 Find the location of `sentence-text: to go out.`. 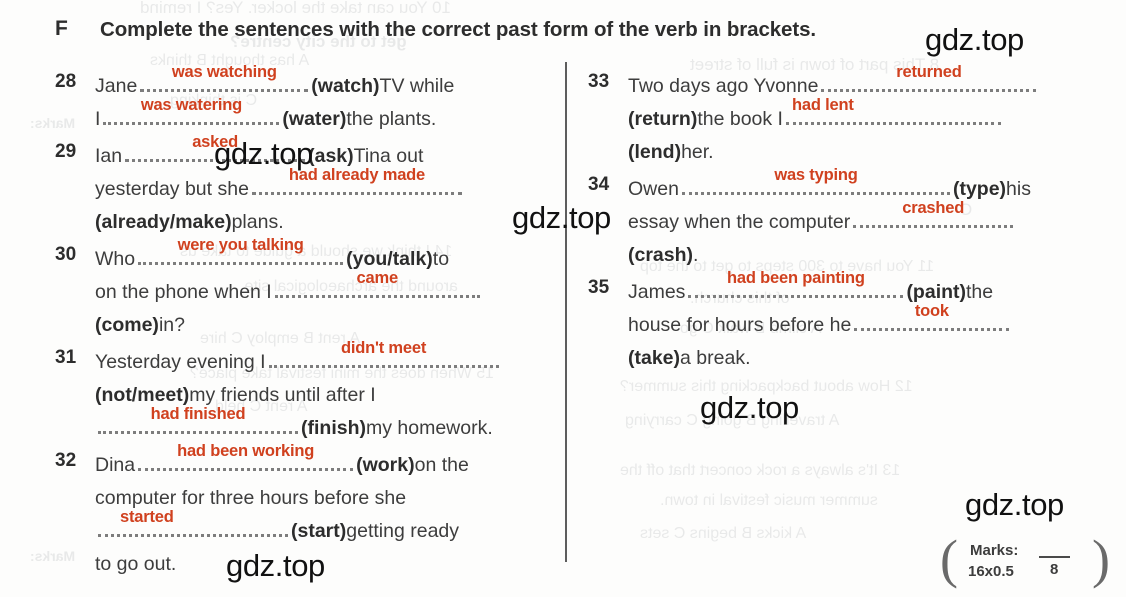

sentence-text: to go out. is located at coordinates (136, 564).